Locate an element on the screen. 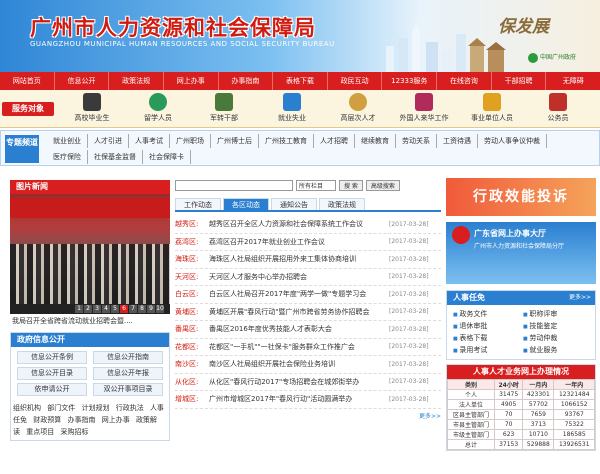 This screenshot has width=600, height=474. pager-button: 3 is located at coordinates (97, 309).